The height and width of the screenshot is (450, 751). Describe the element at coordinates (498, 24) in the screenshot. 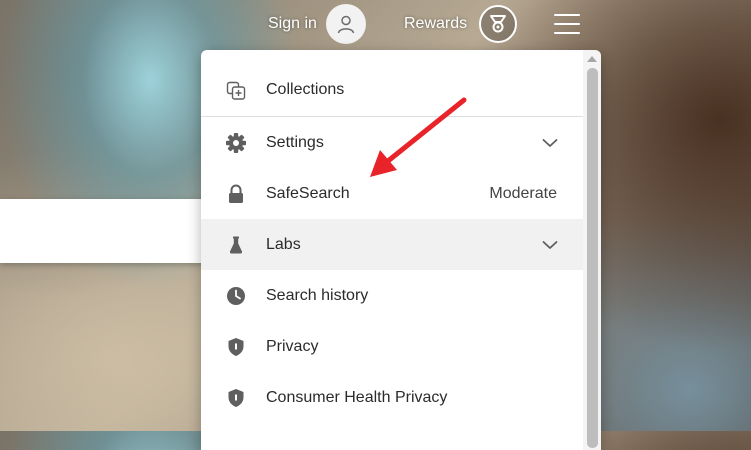

I see `medal-icon` at that location.